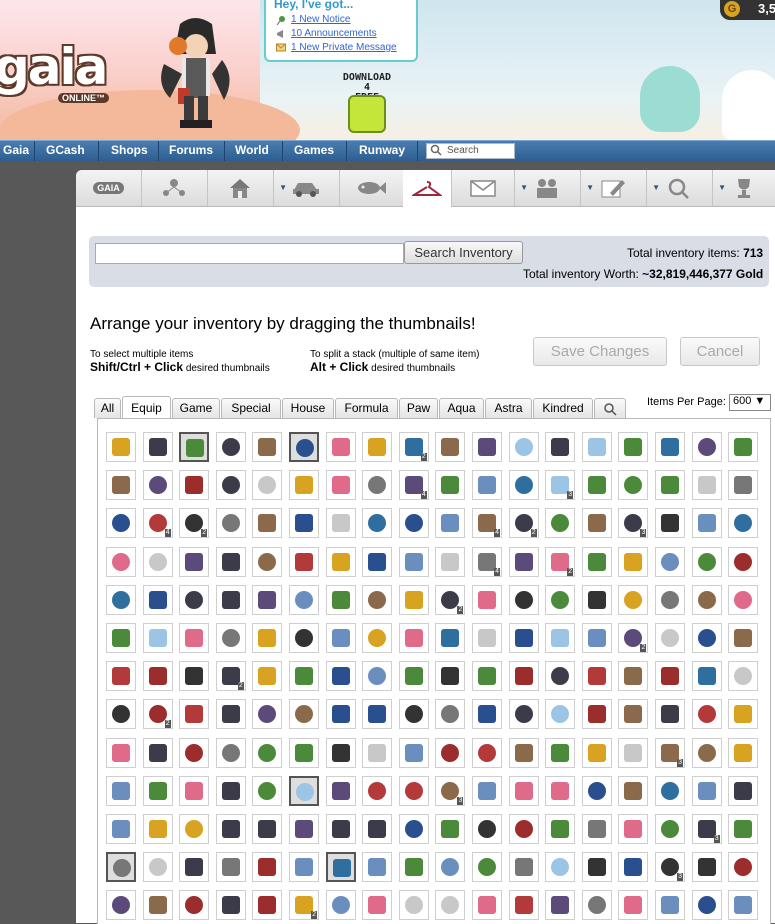 The width and height of the screenshot is (775, 924). I want to click on tab-formula: Formula, so click(366, 408).